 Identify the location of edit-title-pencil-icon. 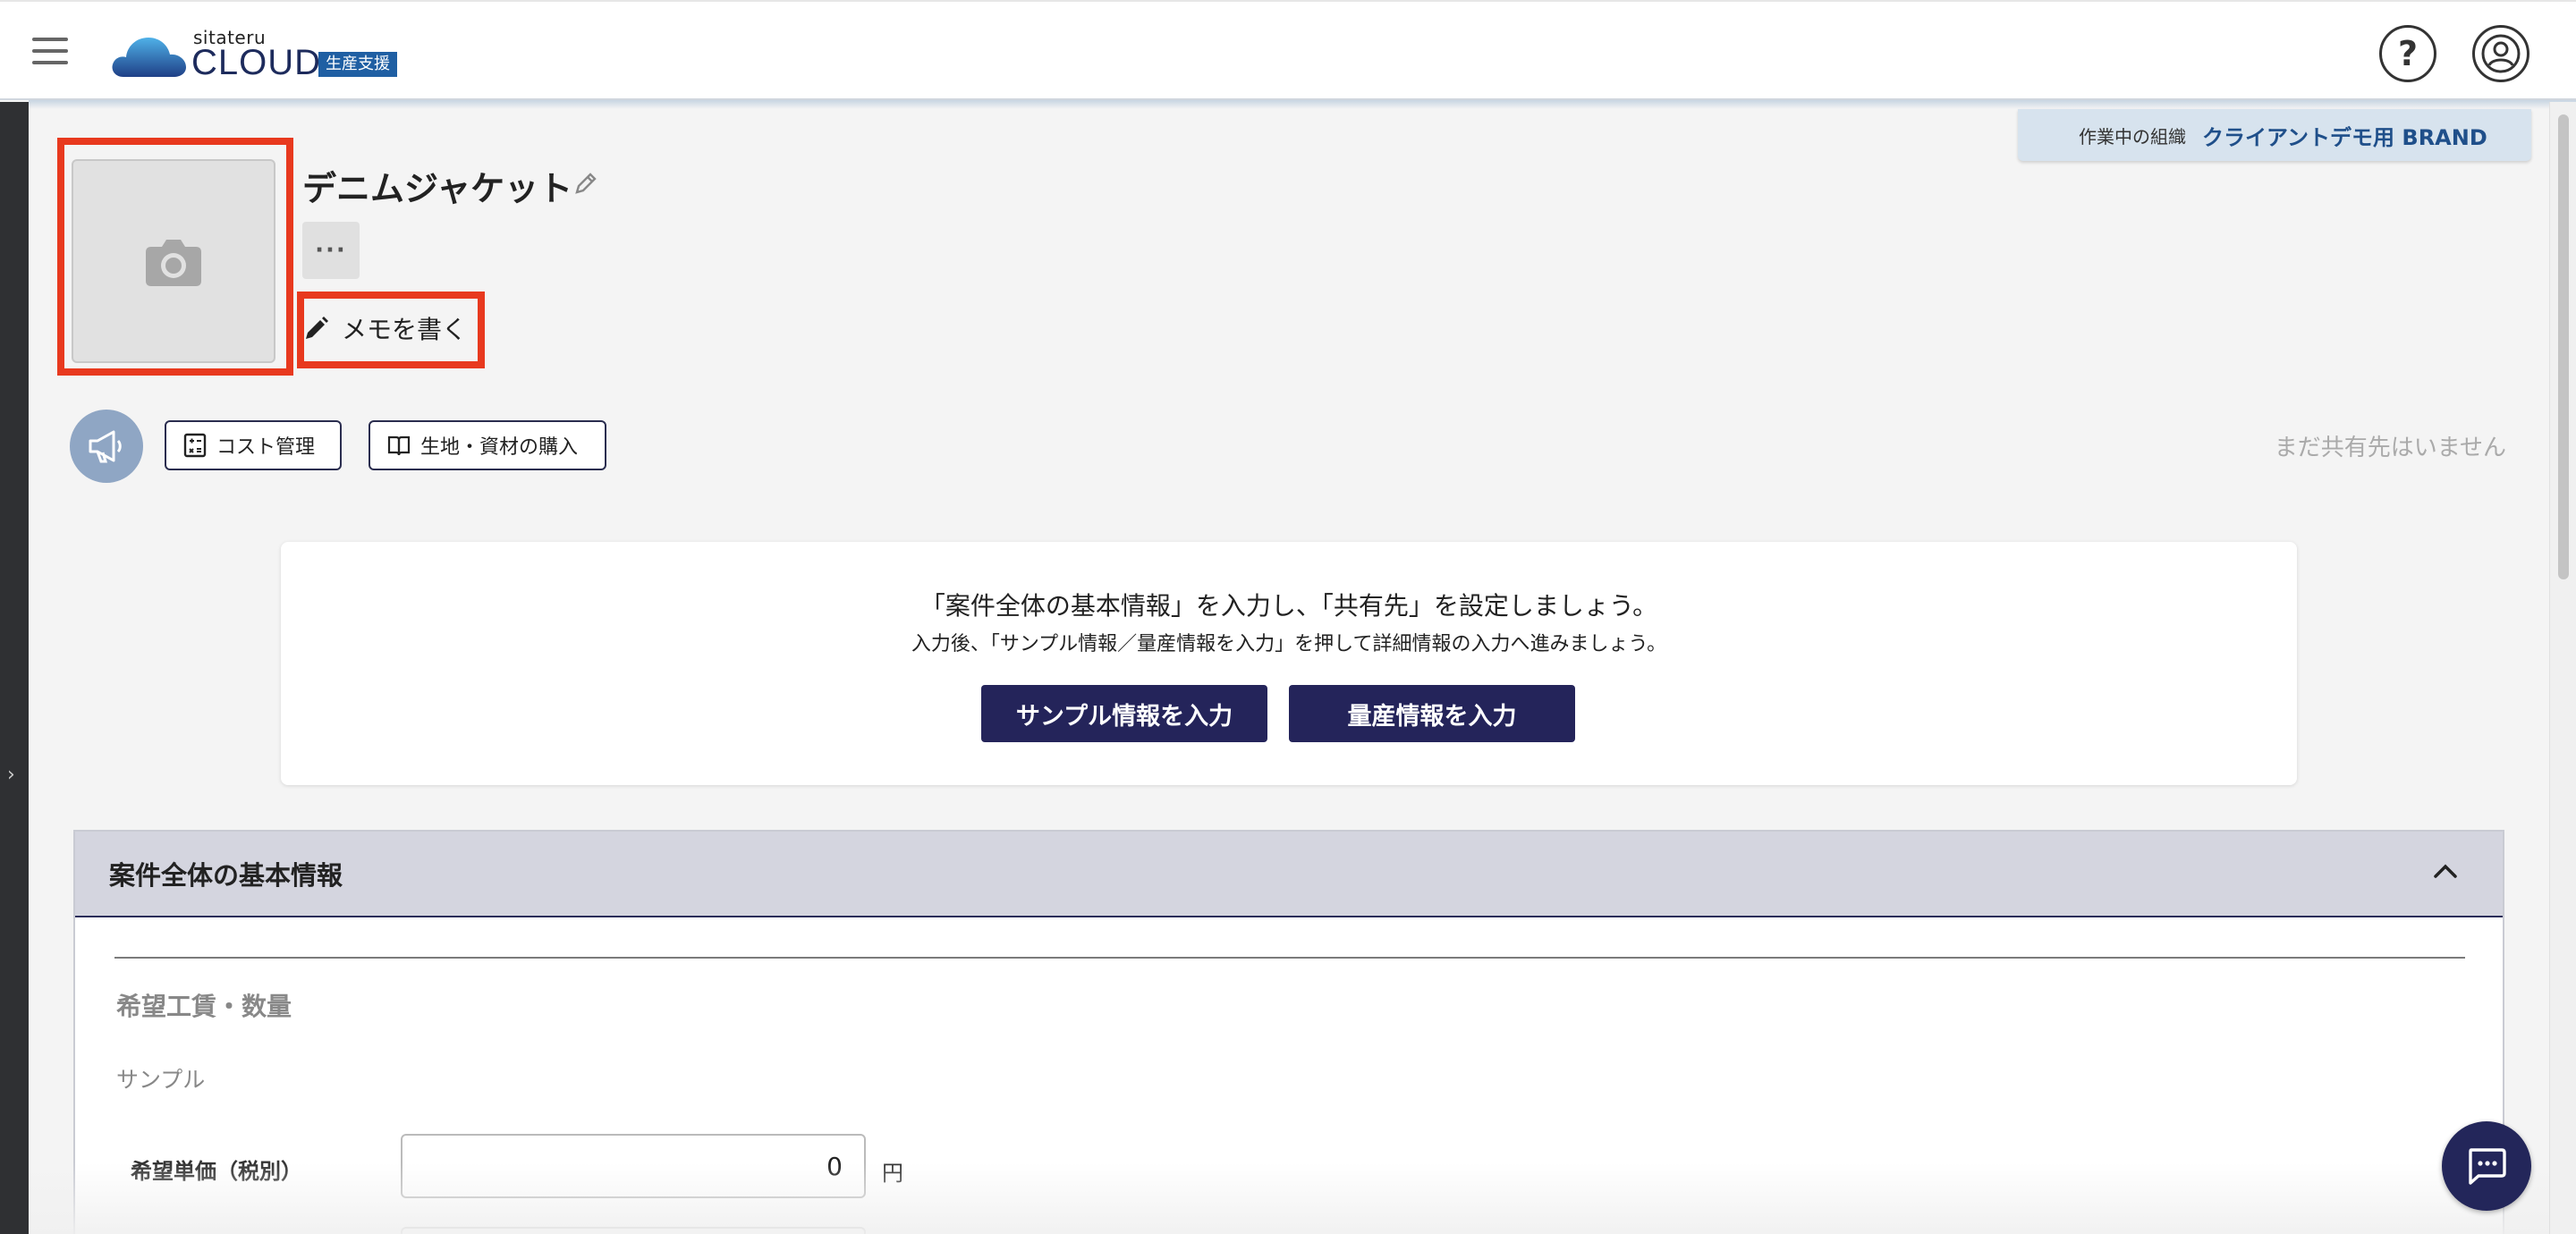
(585, 183).